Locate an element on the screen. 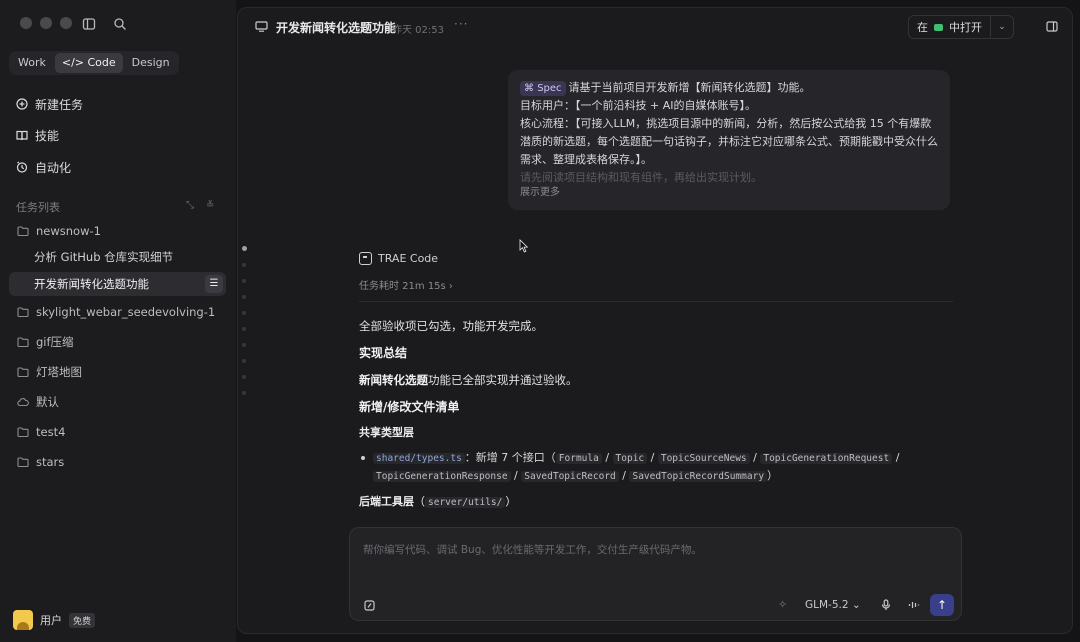  task-label: newsnow-1 is located at coordinates (68, 231).